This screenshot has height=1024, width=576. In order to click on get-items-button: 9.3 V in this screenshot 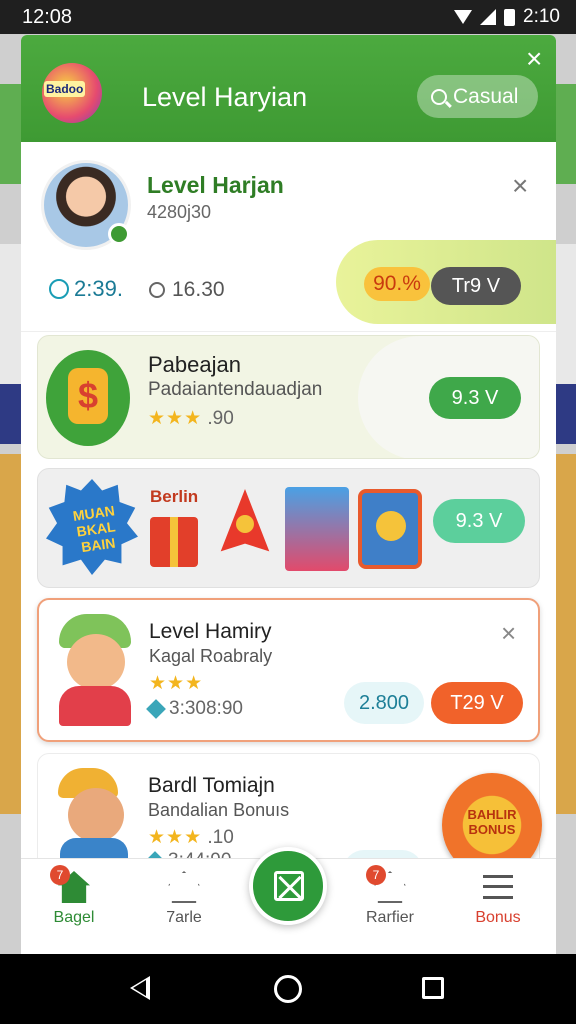, I will do `click(479, 521)`.